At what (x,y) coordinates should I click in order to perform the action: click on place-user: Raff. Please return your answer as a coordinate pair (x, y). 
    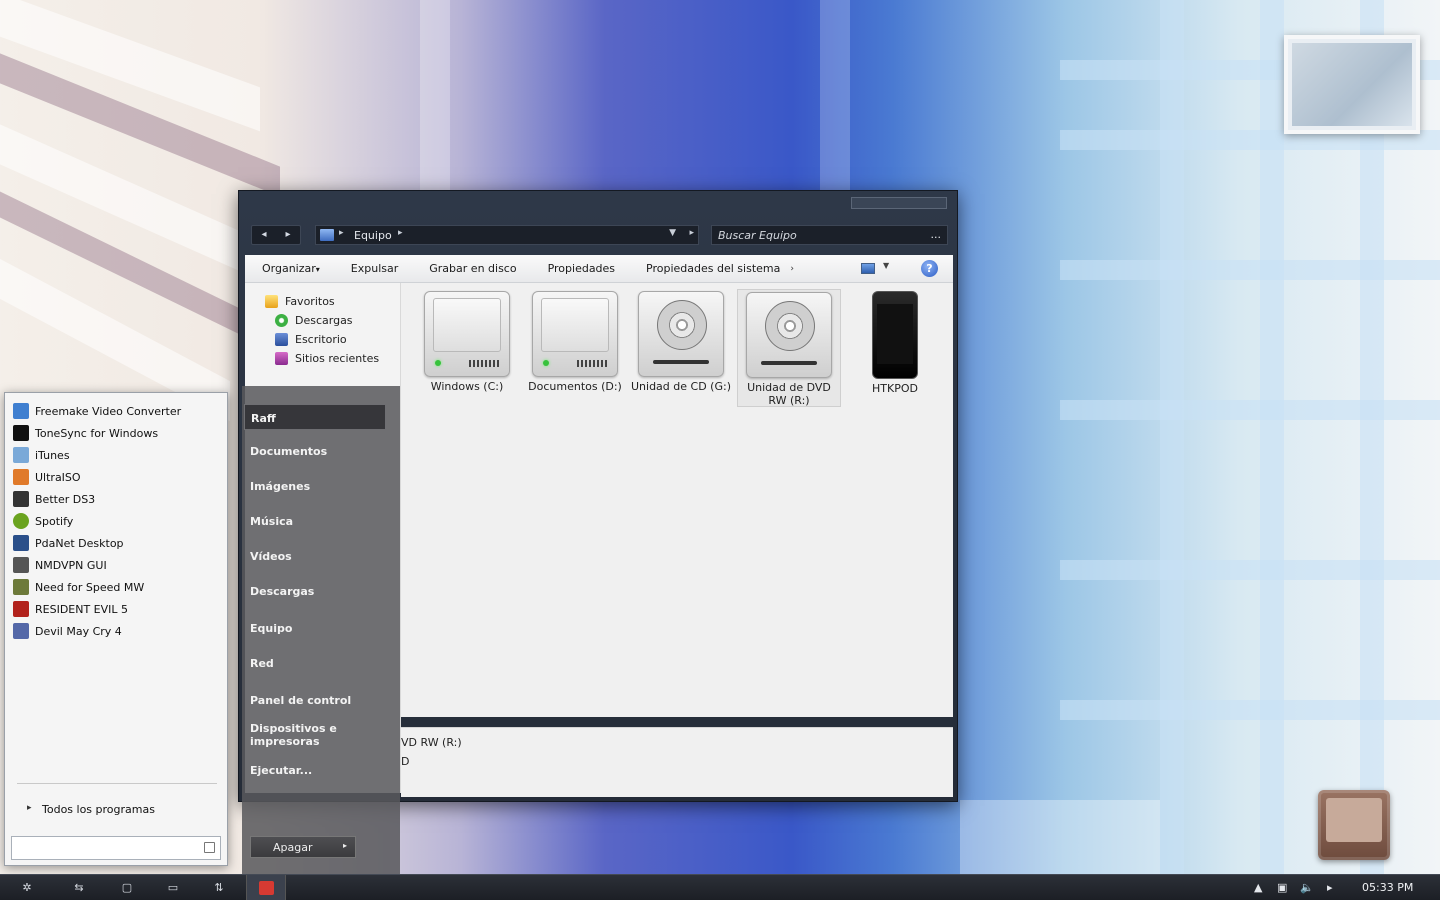
    Looking at the image, I should click on (315, 417).